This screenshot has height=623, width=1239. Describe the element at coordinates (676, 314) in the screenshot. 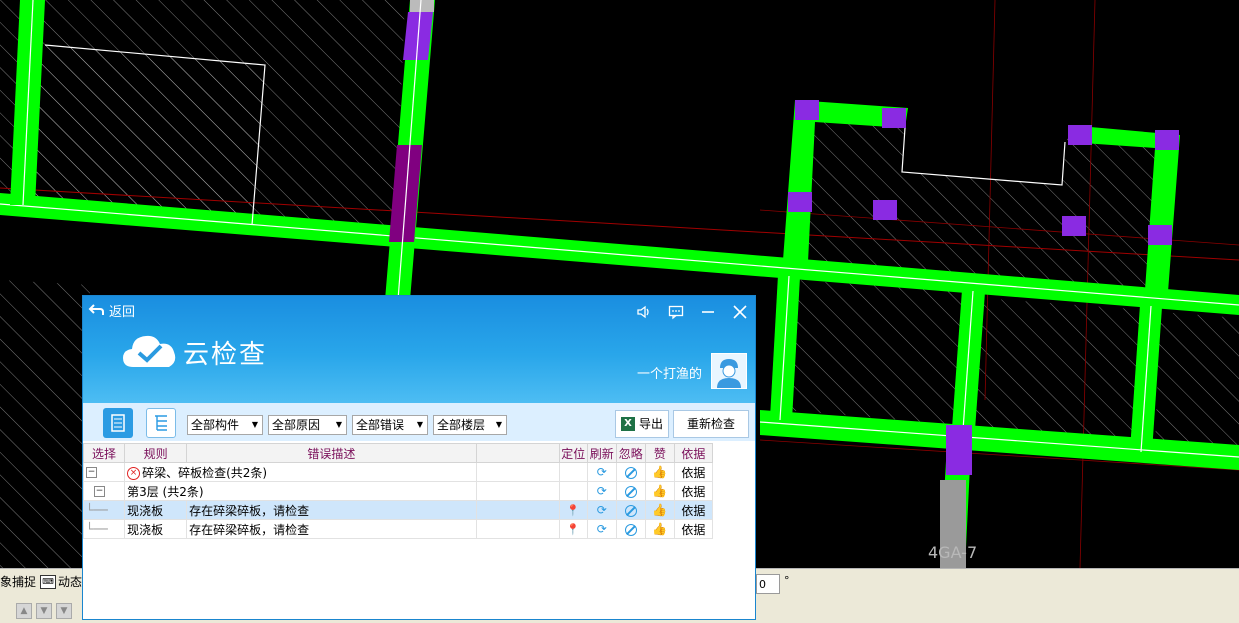

I see `message-icon` at that location.